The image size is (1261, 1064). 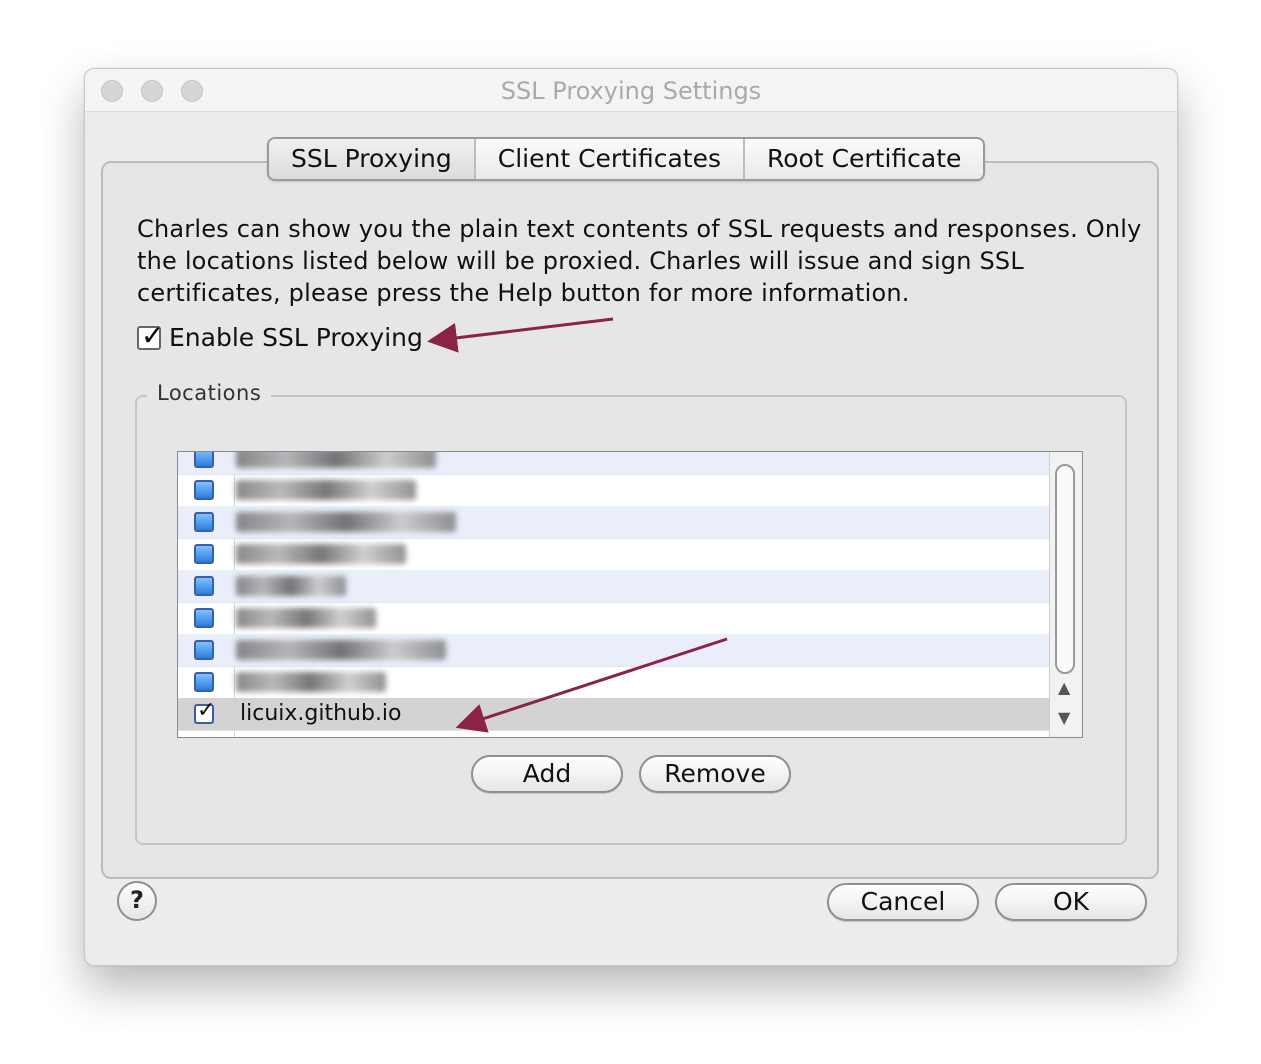 I want to click on enable-ssl-proxying-row: ✓ Enable SSL Proxying, so click(x=280, y=335).